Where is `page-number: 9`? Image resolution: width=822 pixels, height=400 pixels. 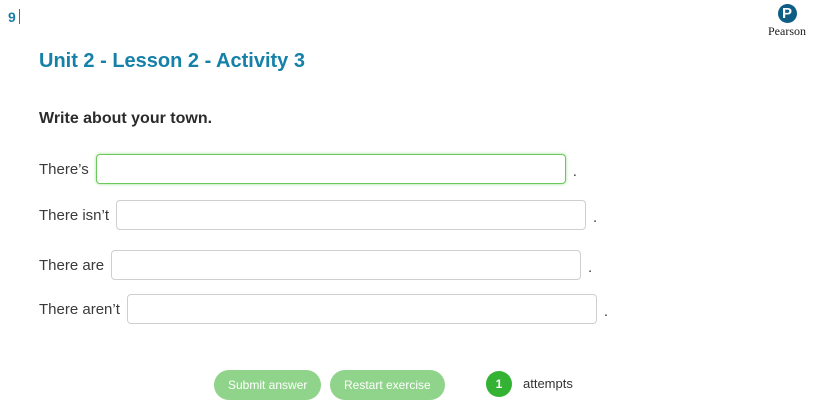 page-number: 9 is located at coordinates (14, 17).